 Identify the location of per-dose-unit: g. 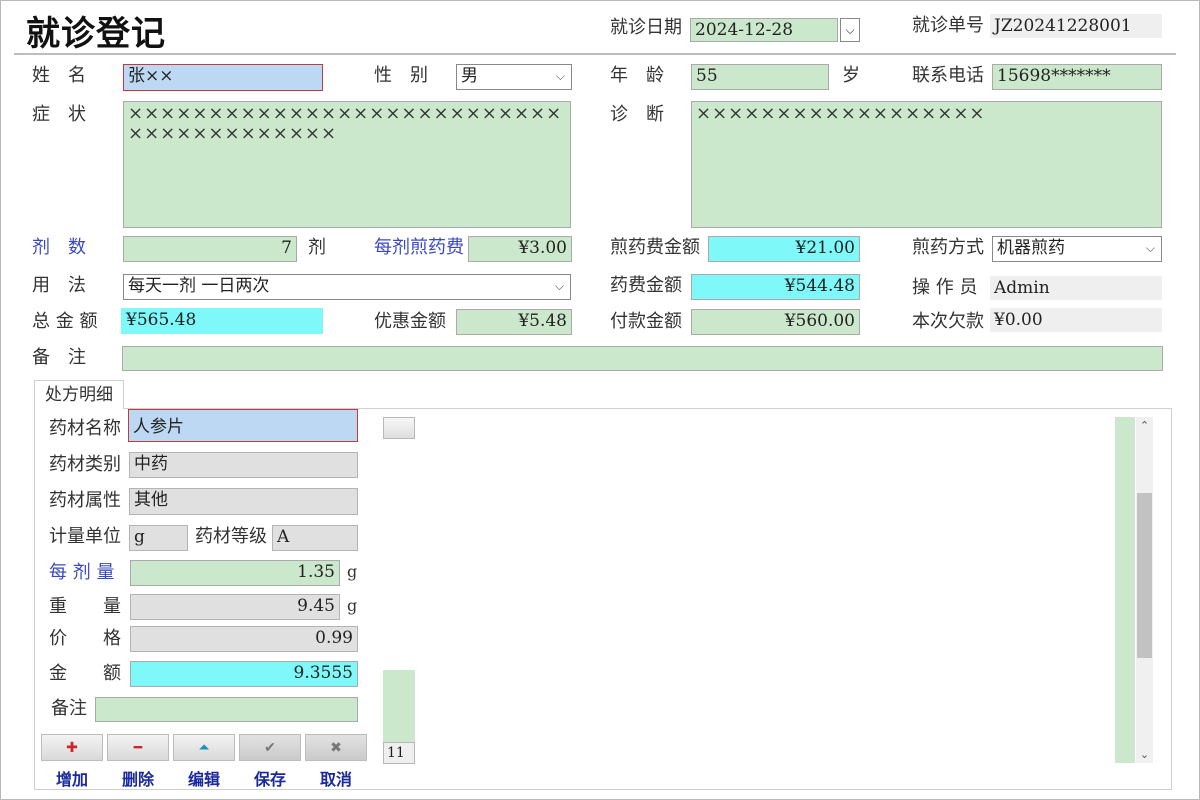
(352, 571).